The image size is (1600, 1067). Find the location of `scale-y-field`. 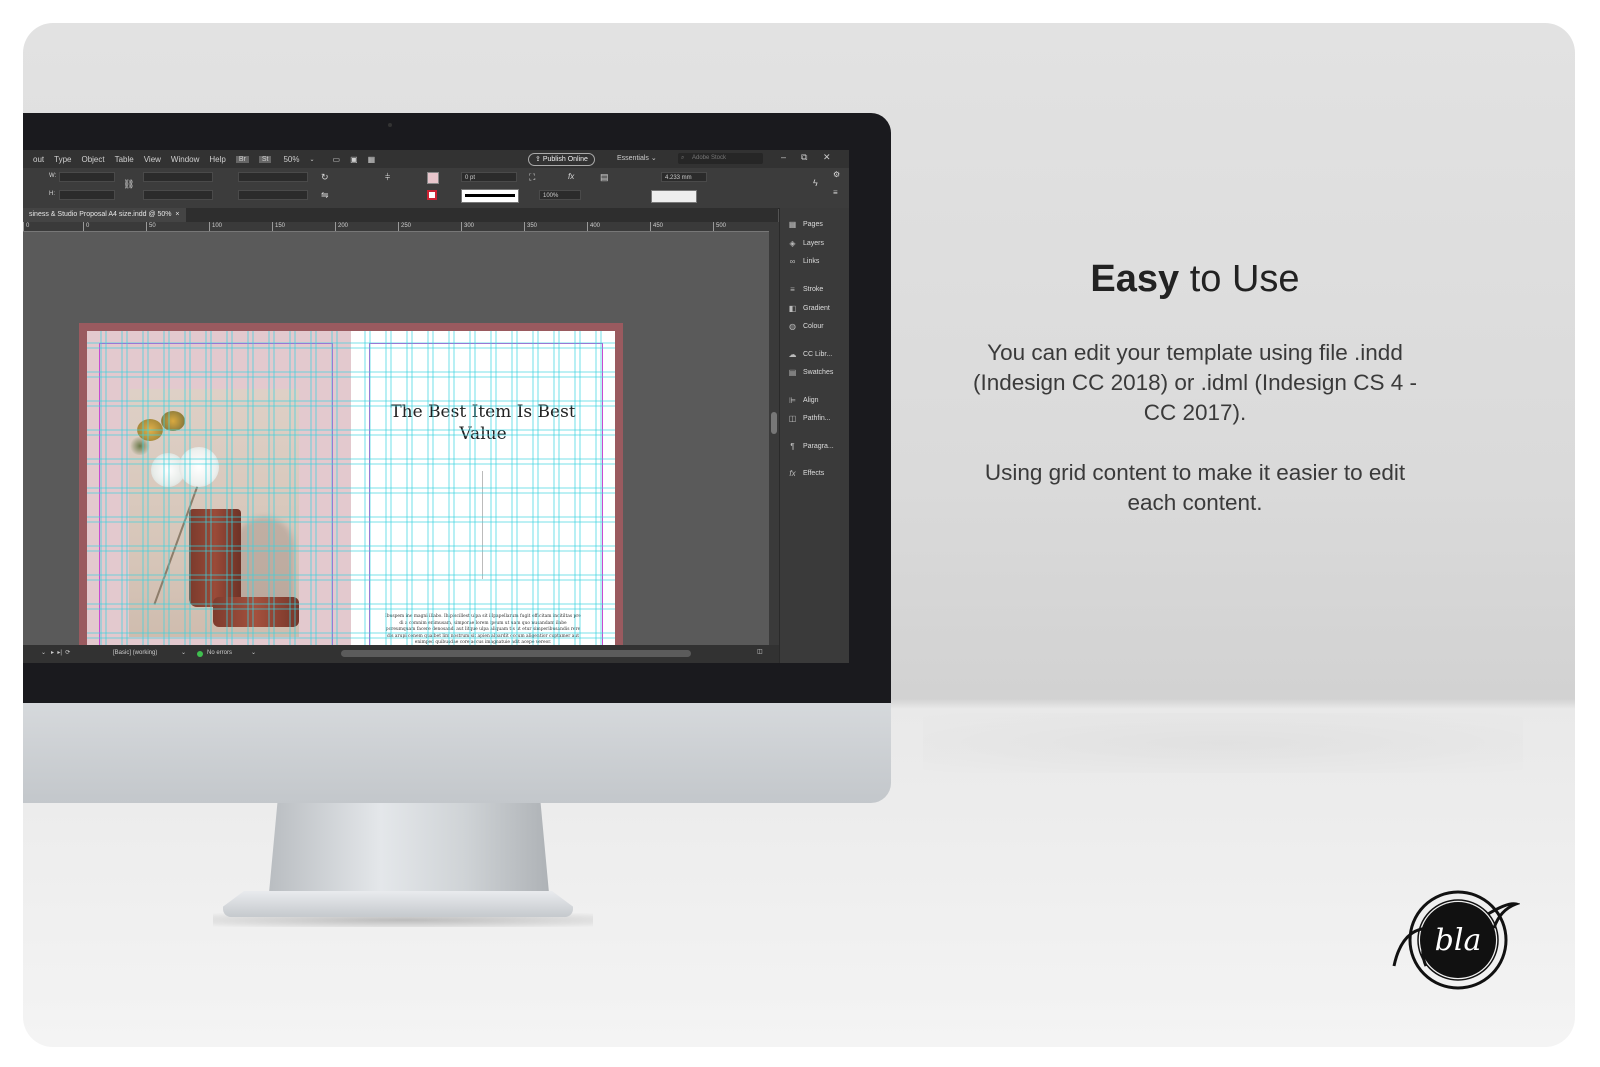

scale-y-field is located at coordinates (178, 195).